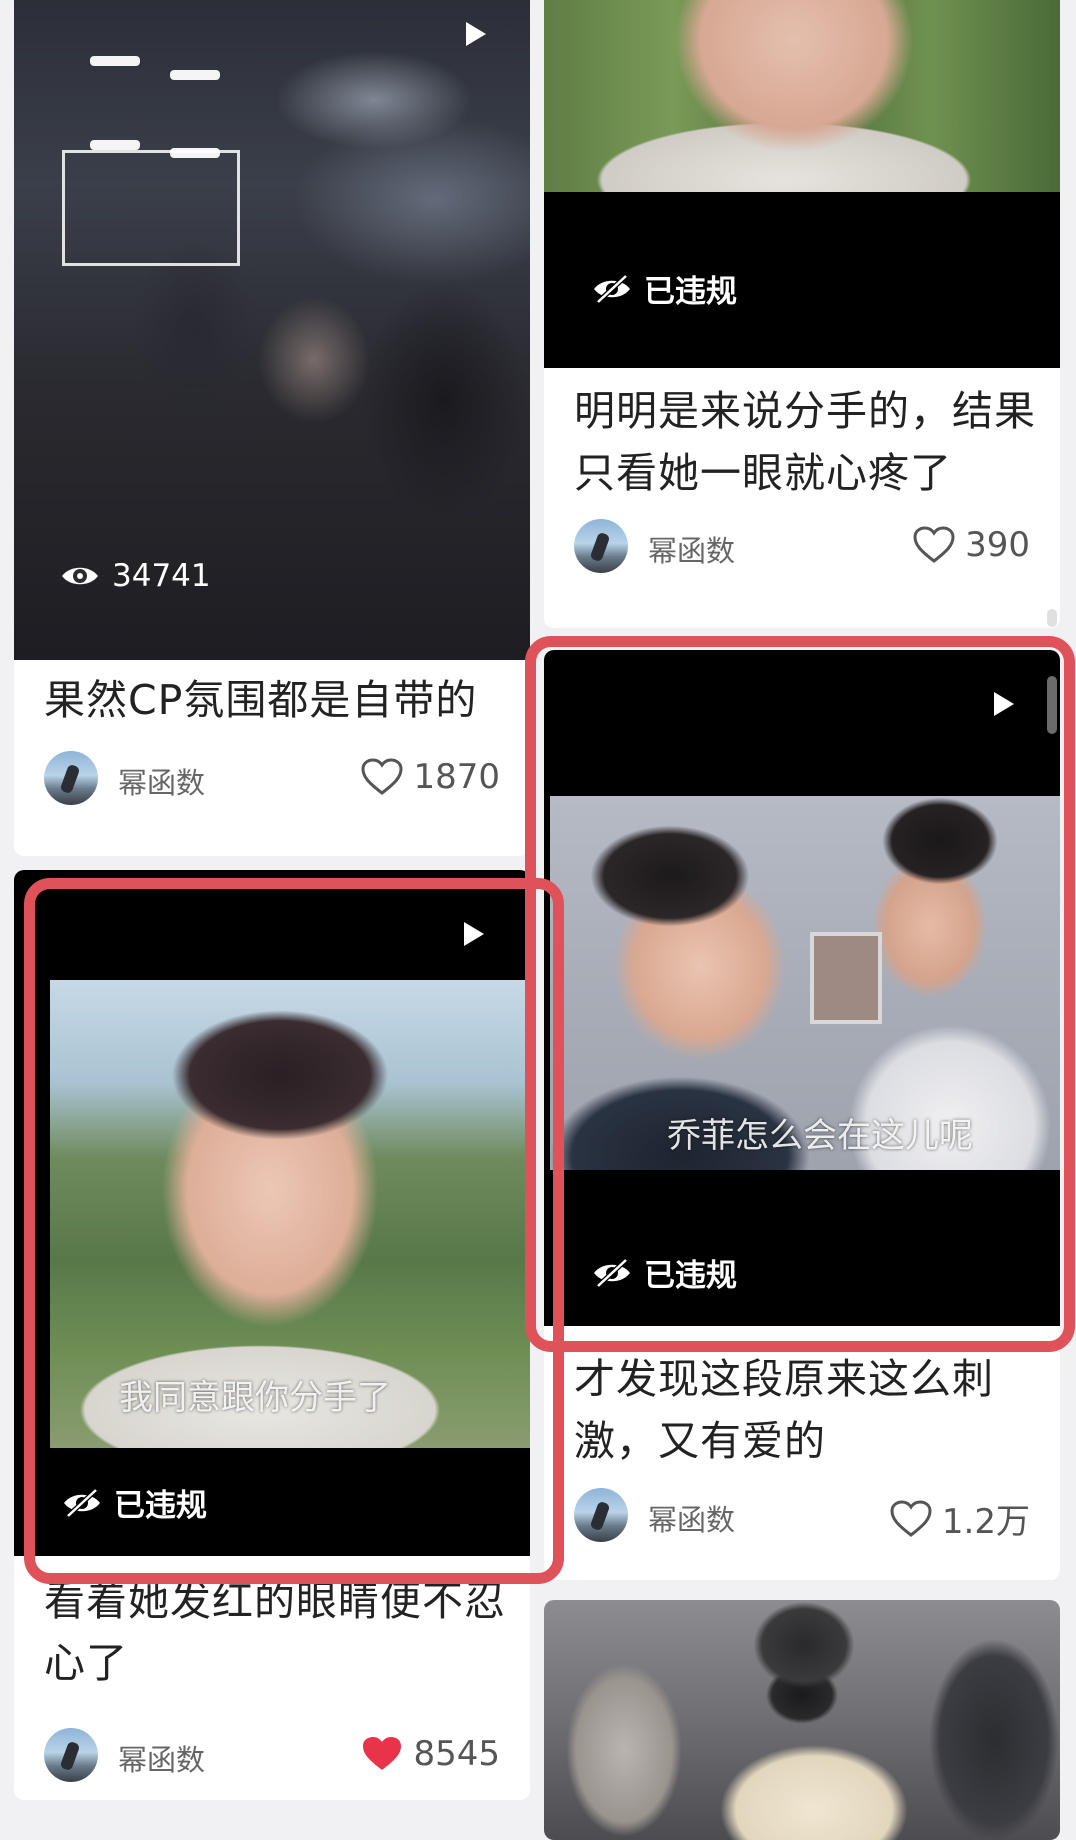 The height and width of the screenshot is (1840, 1076). I want to click on like-button: 1.2万, so click(960, 1518).